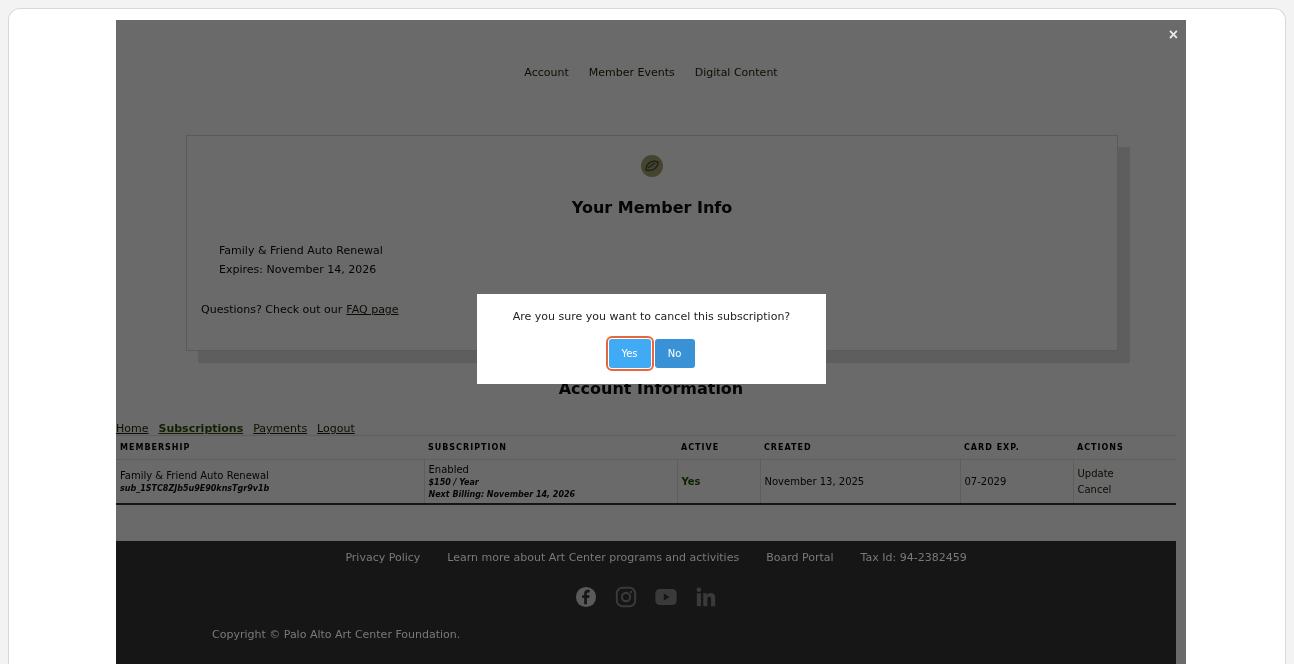  I want to click on instagram-icon, so click(626, 597).